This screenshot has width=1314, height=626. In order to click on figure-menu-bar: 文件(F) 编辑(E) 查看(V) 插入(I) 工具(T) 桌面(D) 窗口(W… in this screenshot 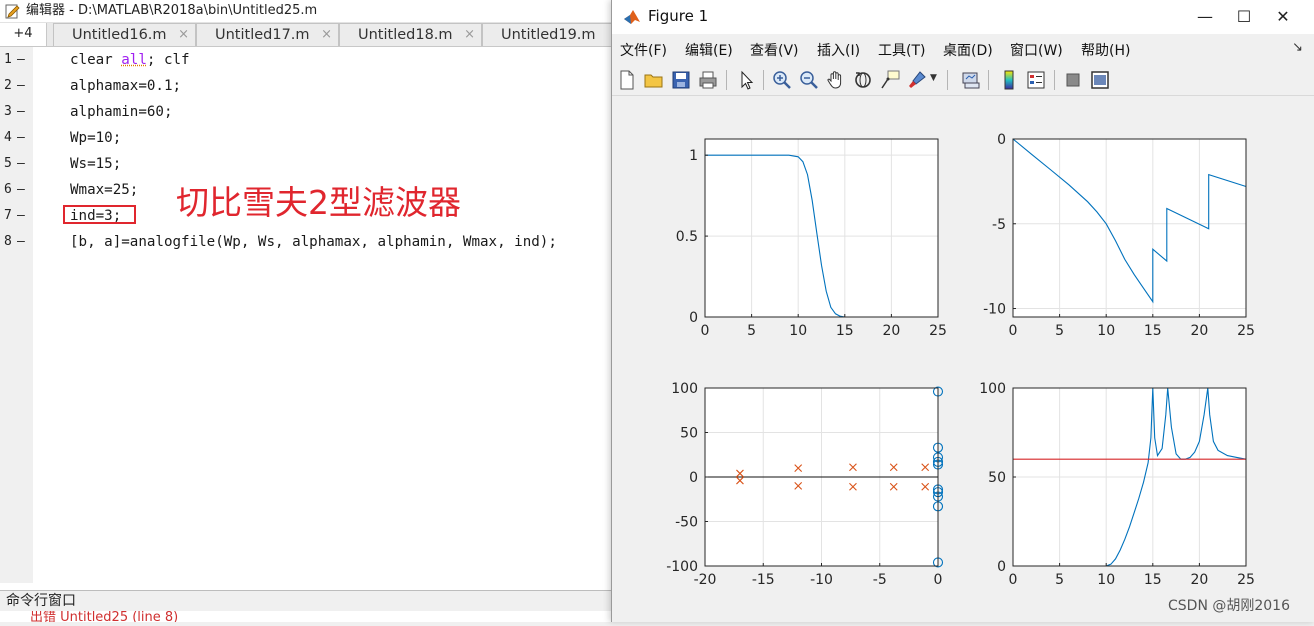, I will do `click(963, 50)`.